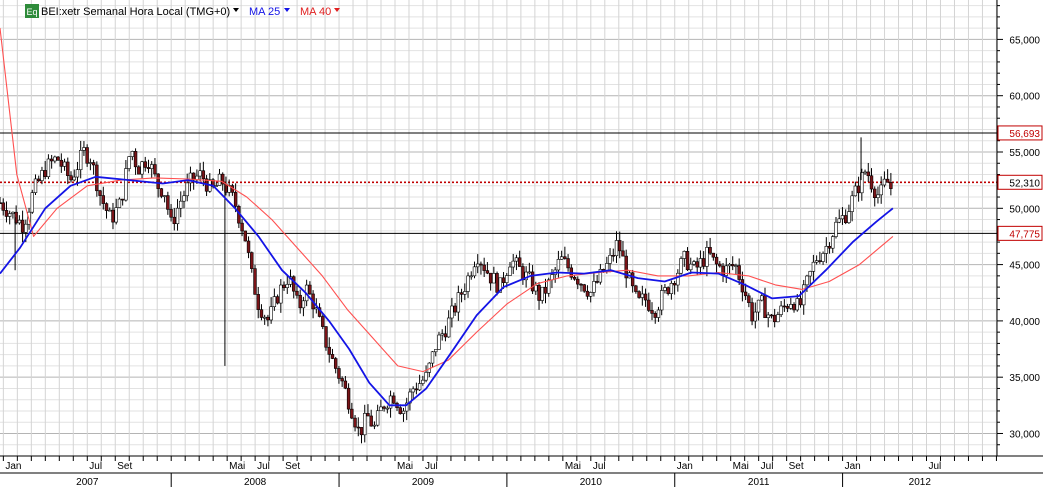  What do you see at coordinates (1024, 209) in the screenshot?
I see `y-tick-label: 50,000` at bounding box center [1024, 209].